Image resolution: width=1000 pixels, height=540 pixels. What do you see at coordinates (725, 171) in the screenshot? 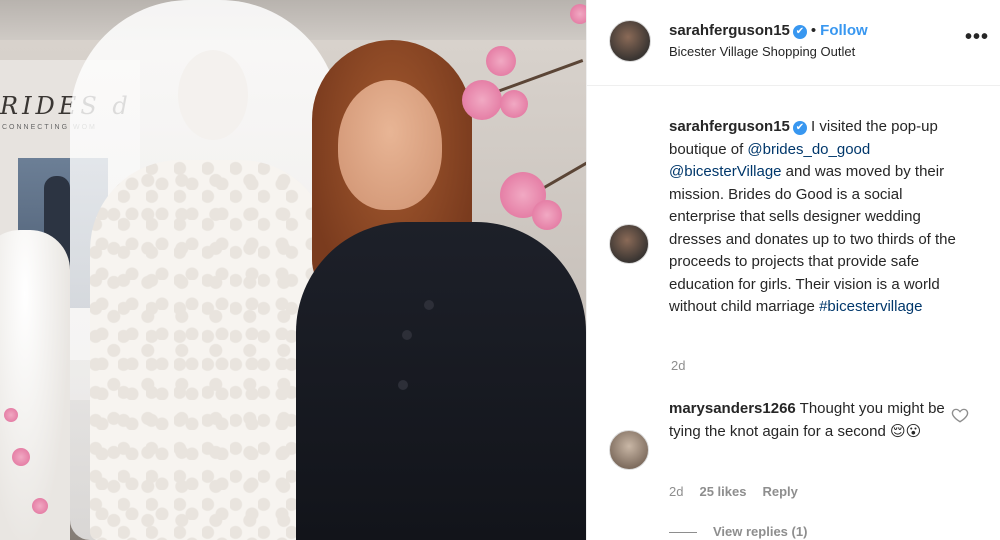
I see `mention-link: @bicesterVillage` at bounding box center [725, 171].